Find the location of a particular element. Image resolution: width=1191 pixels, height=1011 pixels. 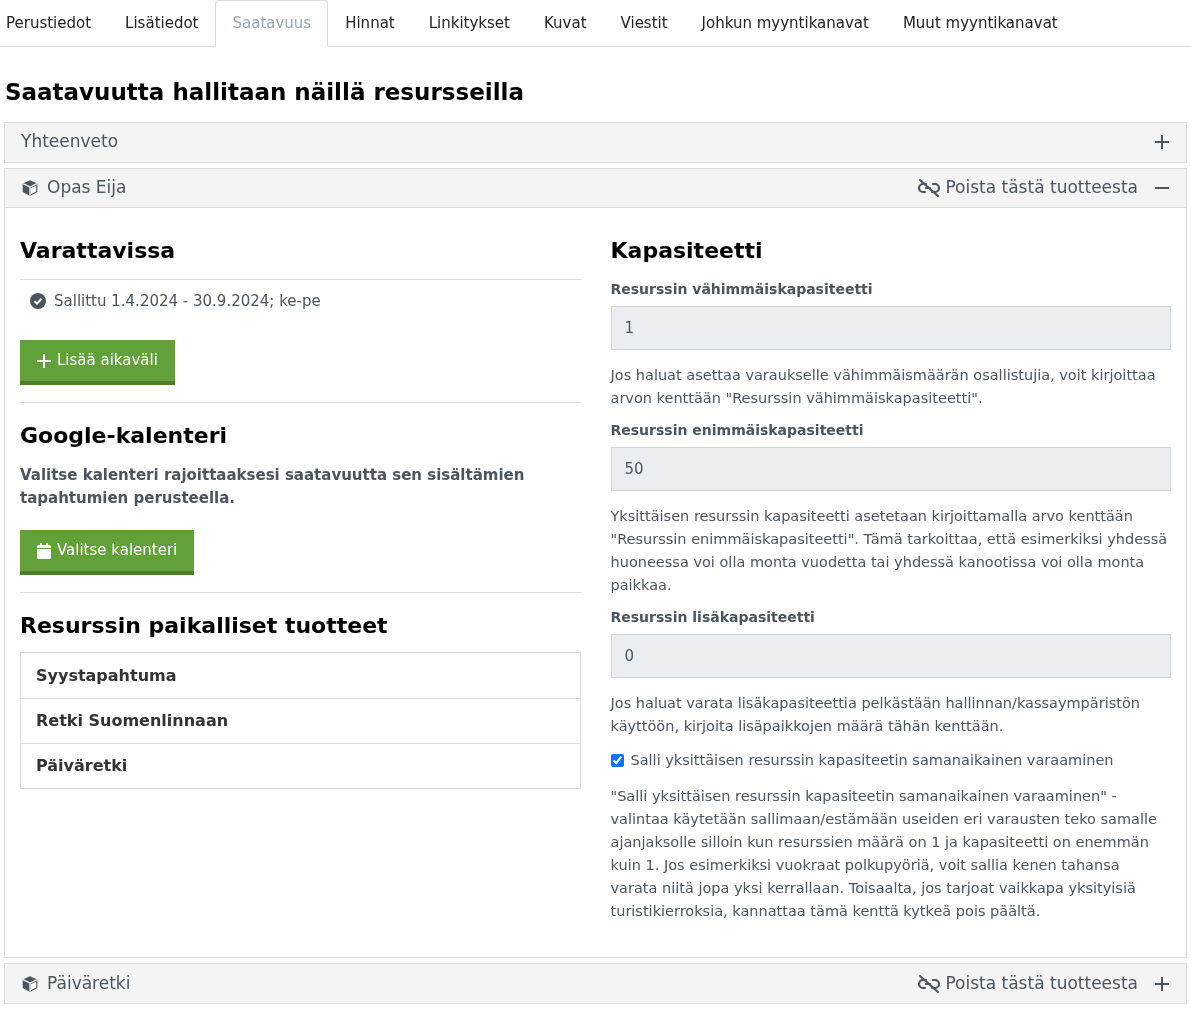

checkbox is located at coordinates (617, 760).